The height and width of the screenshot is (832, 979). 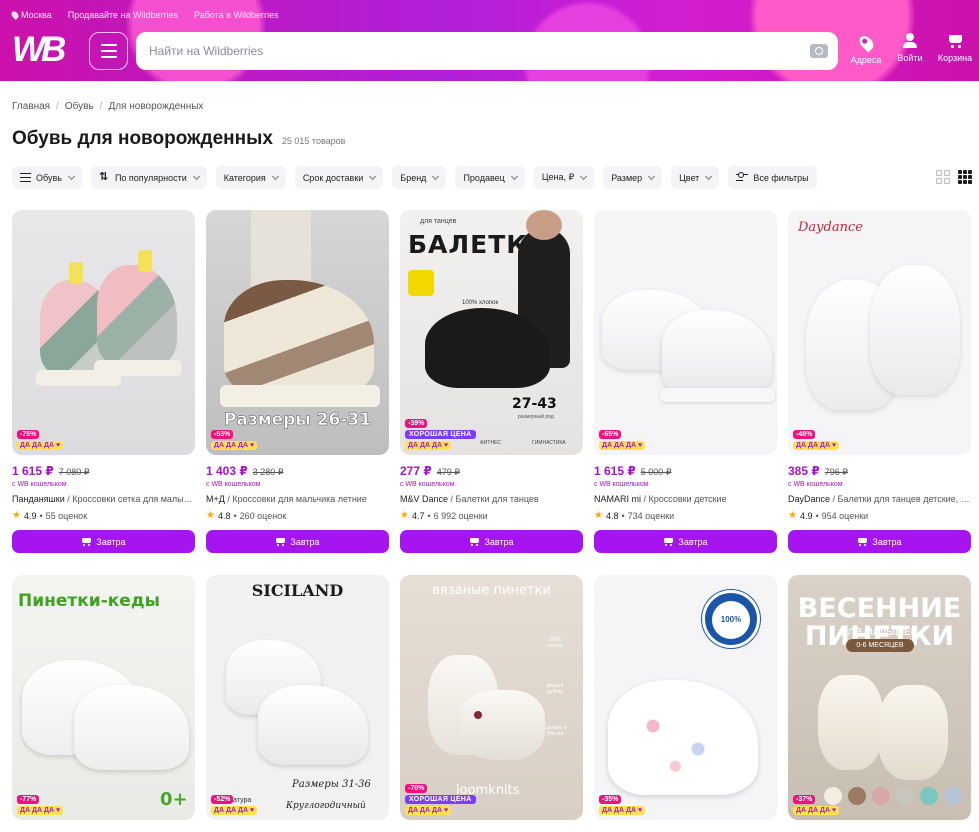 I want to click on filter-price: Цена, ₽, so click(x=564, y=177).